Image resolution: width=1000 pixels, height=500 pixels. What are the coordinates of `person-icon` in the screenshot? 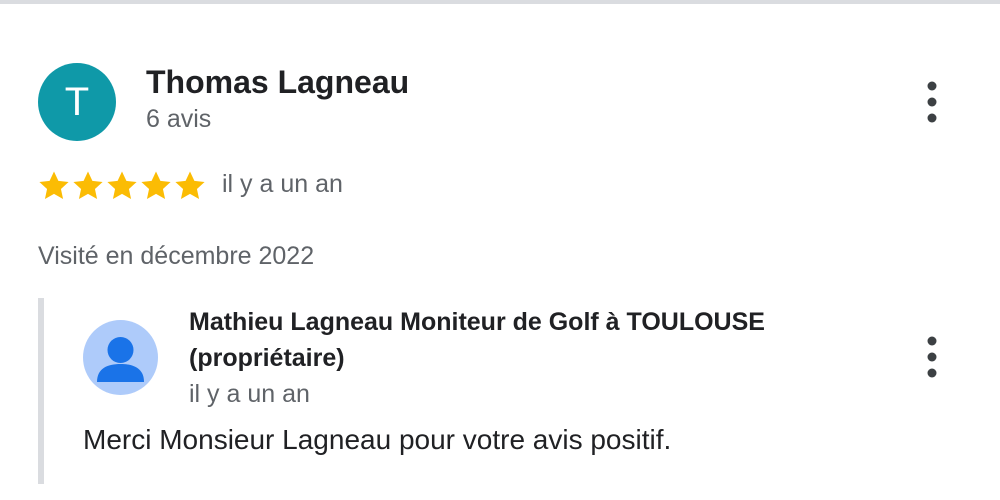 It's located at (120, 359).